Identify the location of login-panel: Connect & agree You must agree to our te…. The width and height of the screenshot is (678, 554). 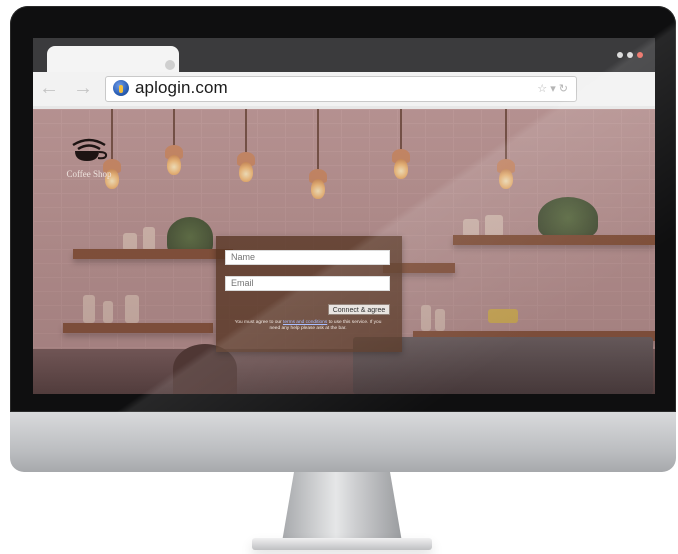
(309, 294).